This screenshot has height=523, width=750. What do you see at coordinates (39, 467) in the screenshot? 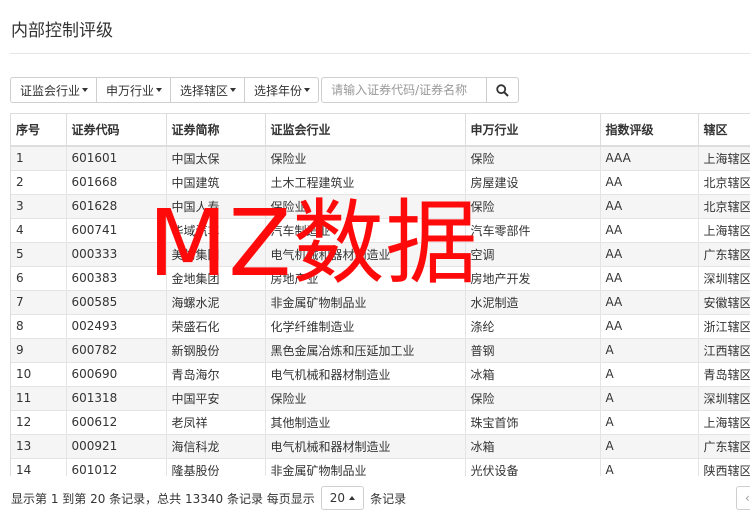
I see `table-cell: 14` at bounding box center [39, 467].